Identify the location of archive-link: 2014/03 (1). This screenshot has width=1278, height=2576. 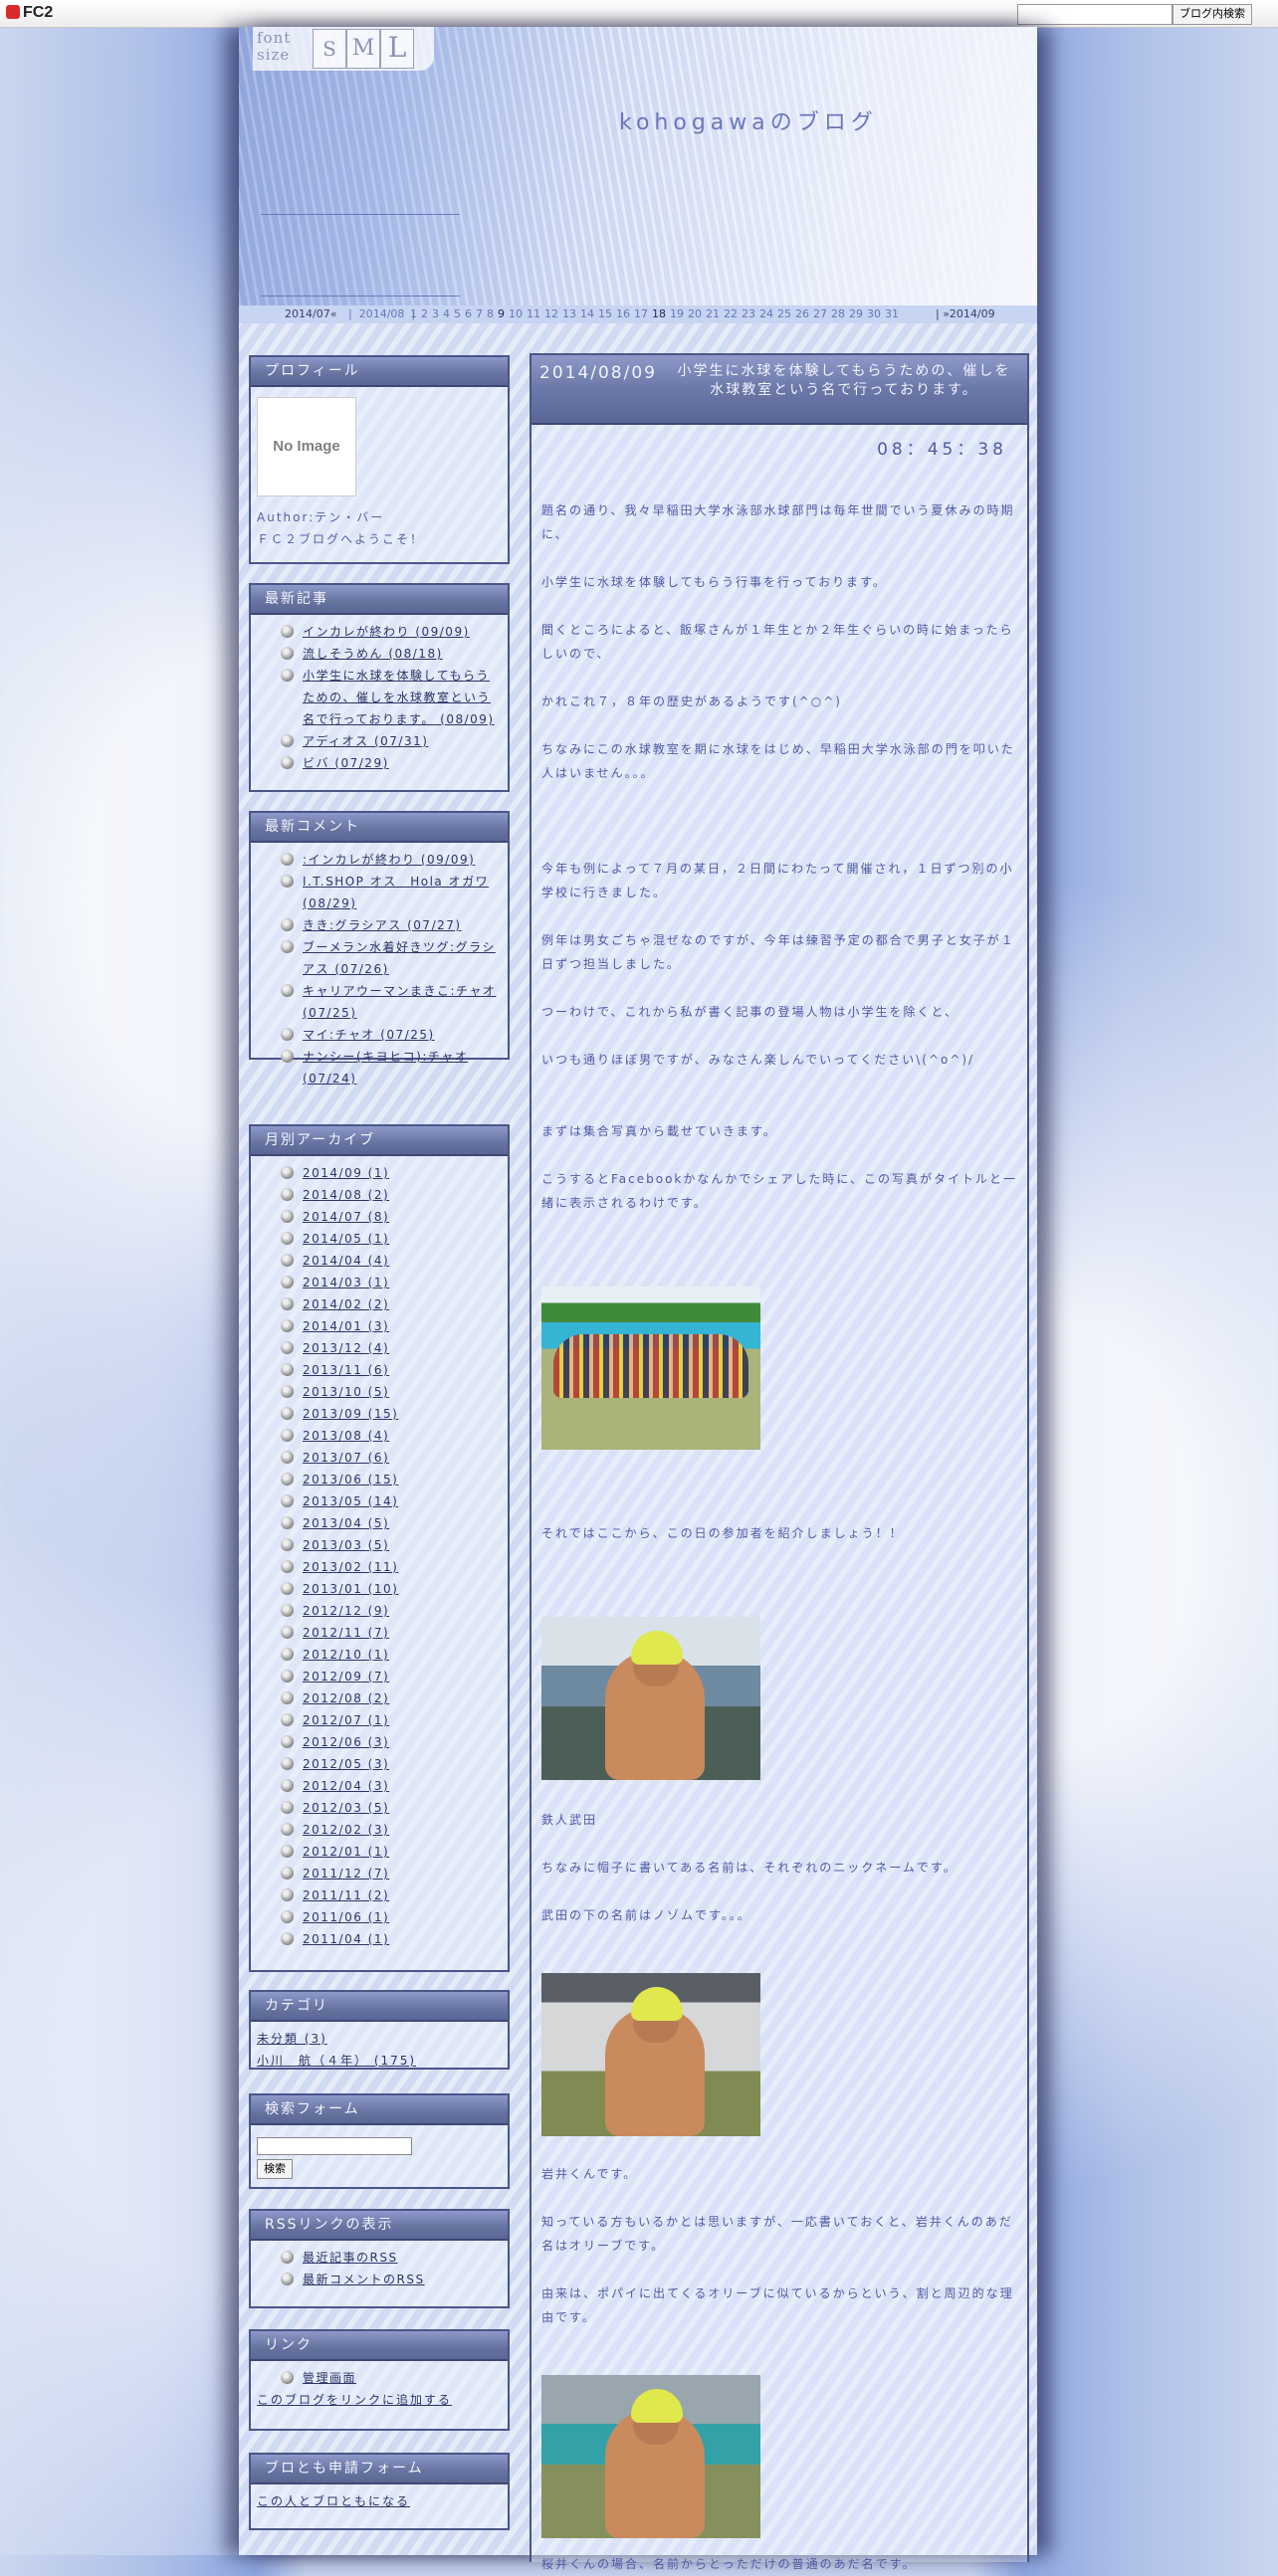
(346, 1282).